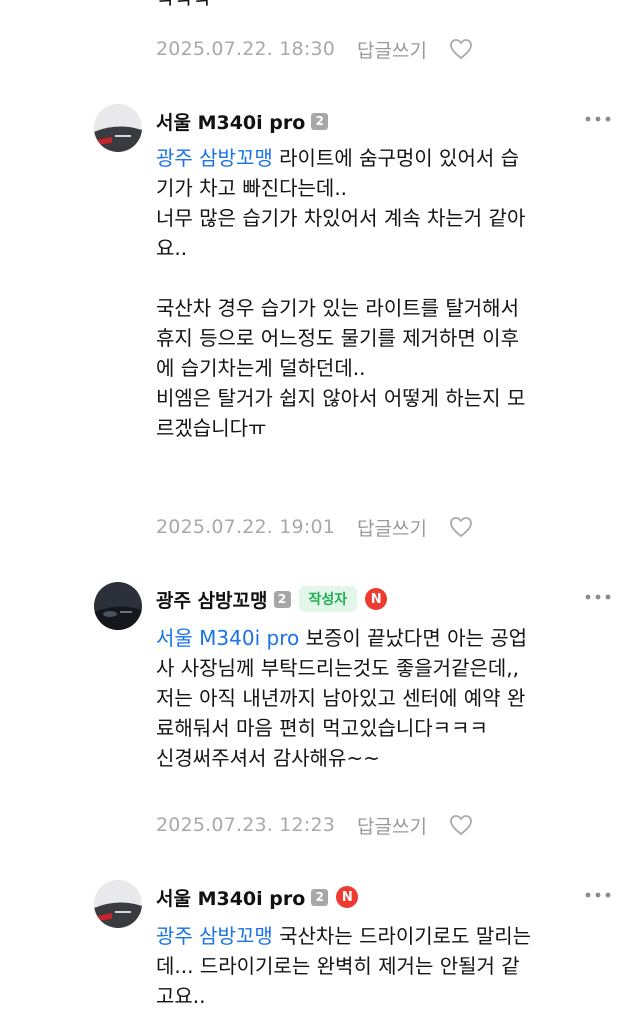 This screenshot has width=640, height=1024. I want to click on comment-meta: 2025.07.23. 12:23 답글쓰기, so click(314, 825).